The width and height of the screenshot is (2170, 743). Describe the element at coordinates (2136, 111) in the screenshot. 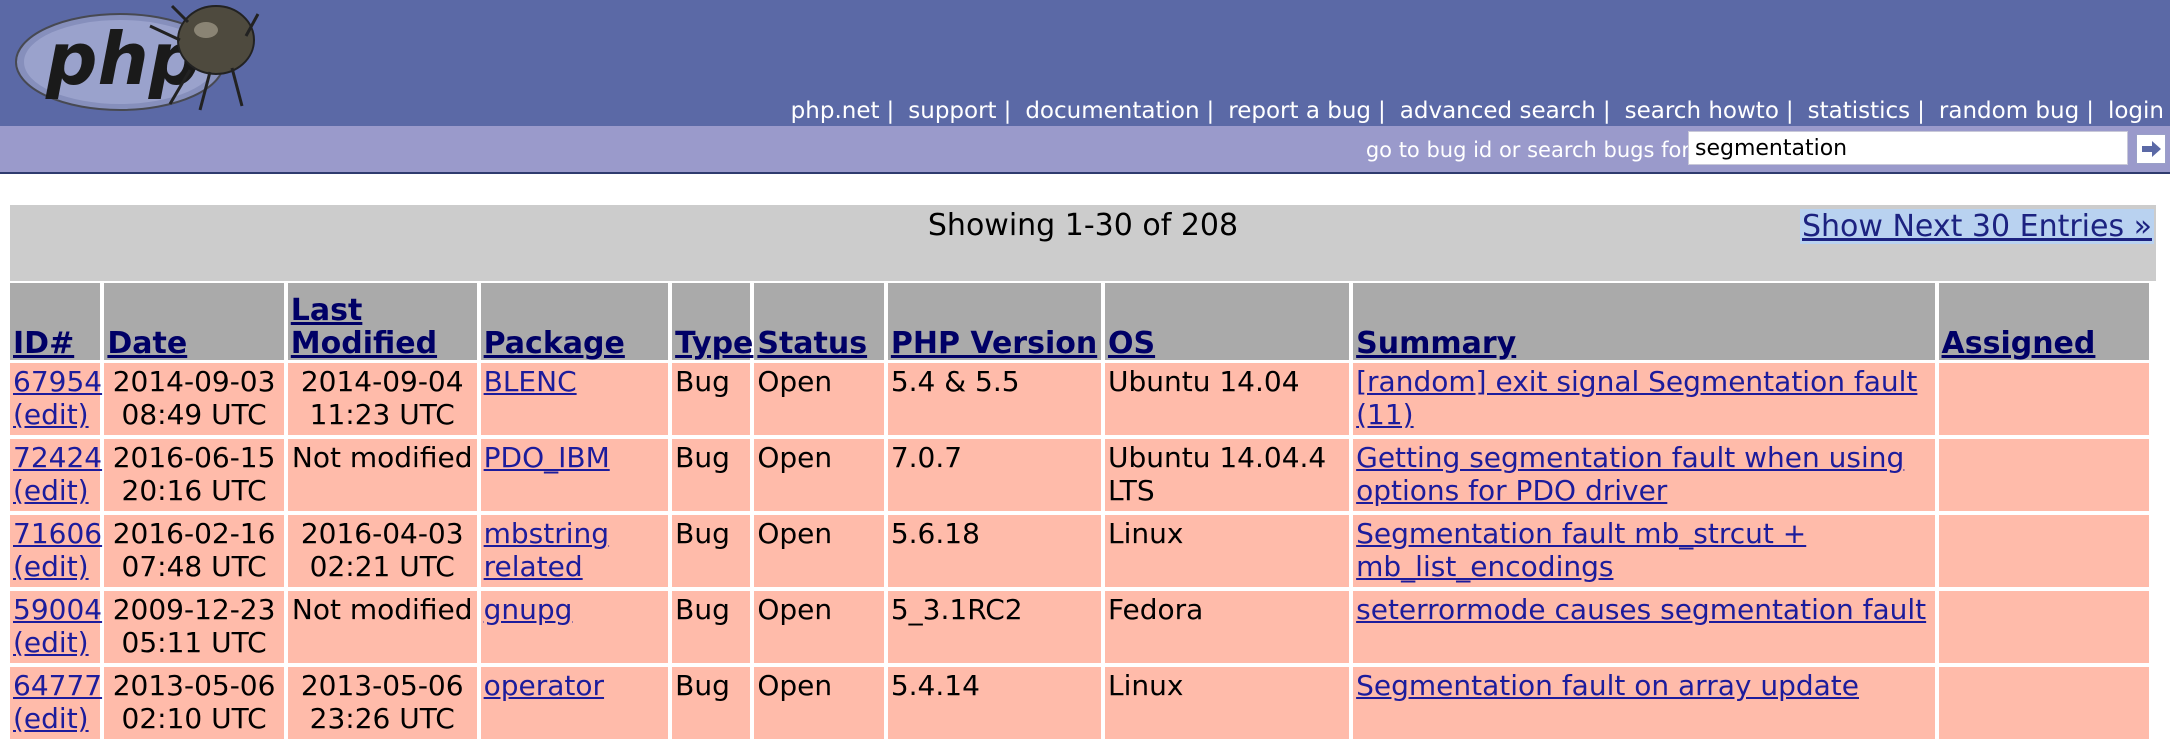

I see `nav-link-login: login` at that location.